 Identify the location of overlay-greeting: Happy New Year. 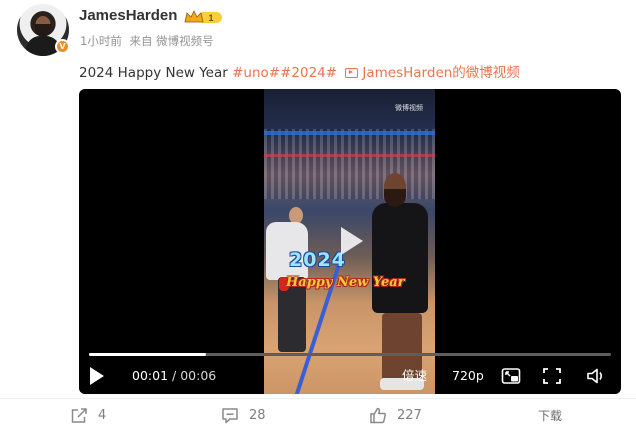
(345, 282).